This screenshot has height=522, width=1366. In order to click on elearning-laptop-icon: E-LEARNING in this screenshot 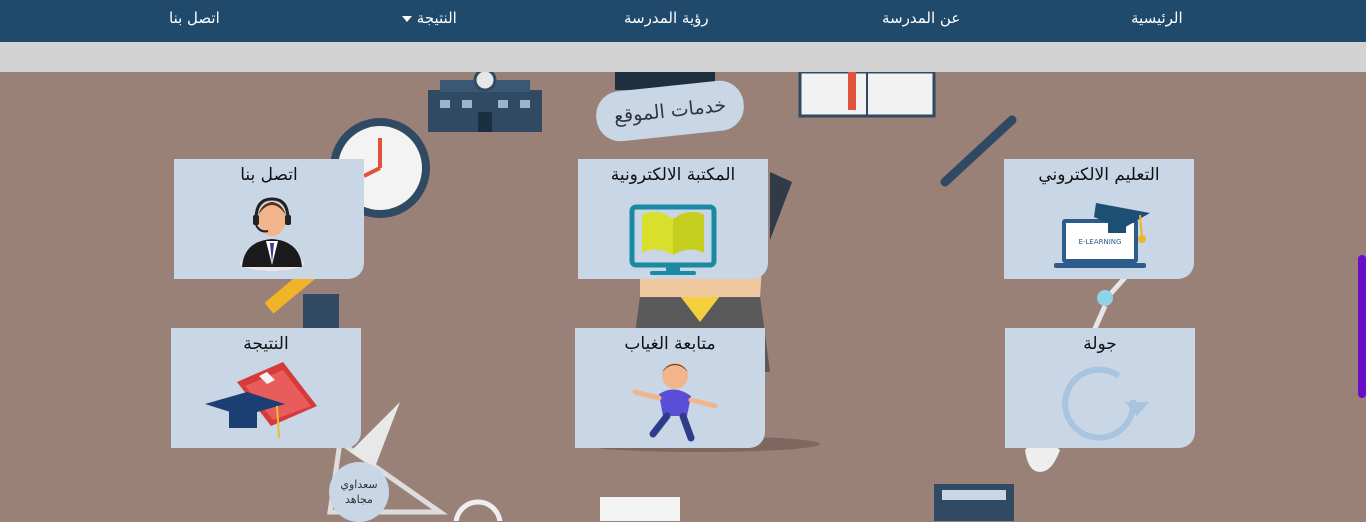, I will do `click(1102, 235)`.